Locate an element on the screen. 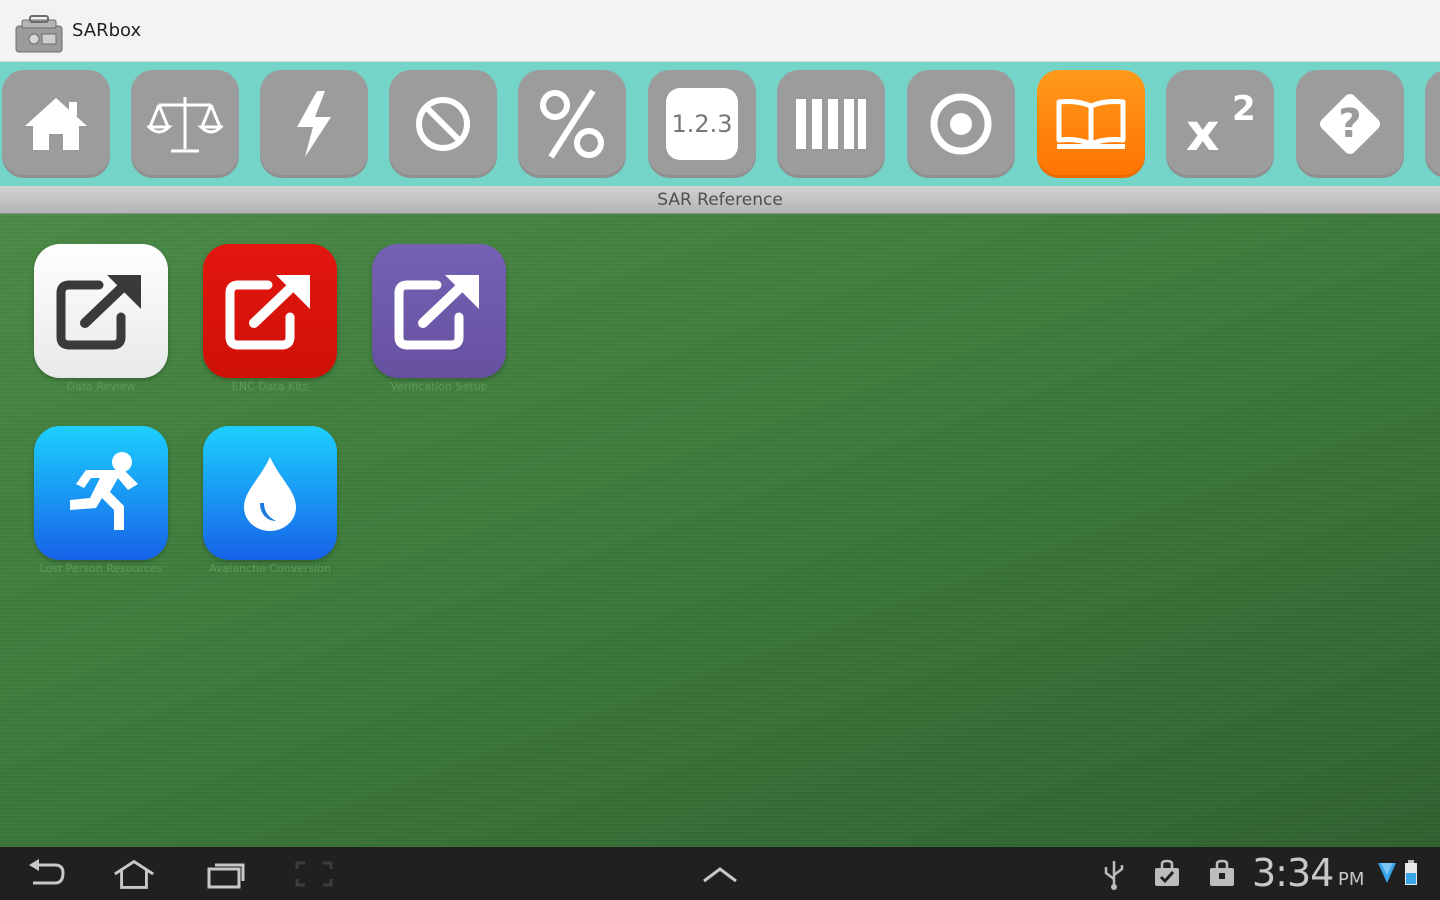 This screenshot has width=1440, height=900. help-label: ? is located at coordinates (1350, 124).